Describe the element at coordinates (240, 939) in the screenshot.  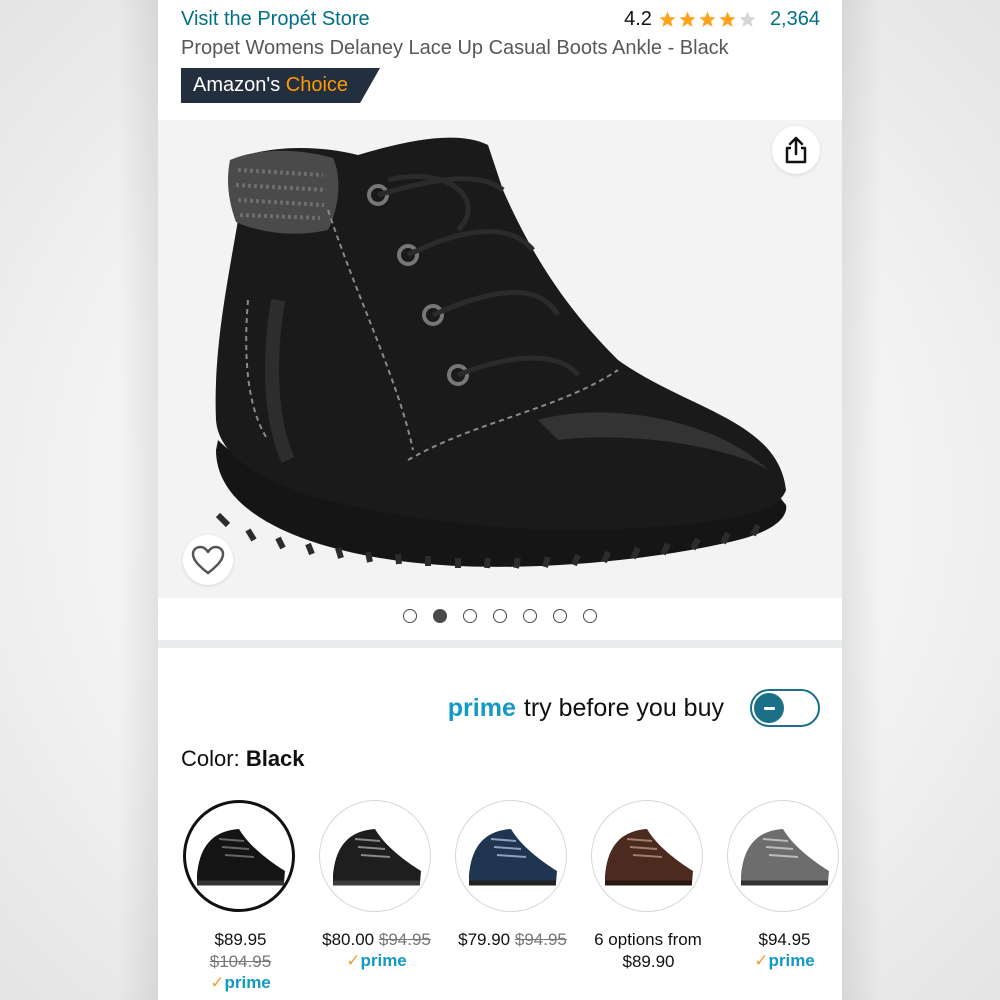
I see `swatch-price: $89.95` at that location.